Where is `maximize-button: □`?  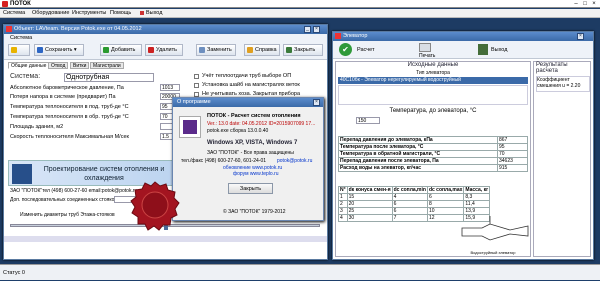
maximize-button: □ is located at coordinates (585, 4).